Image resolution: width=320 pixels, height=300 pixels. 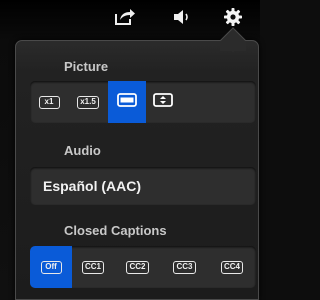 I want to click on zoom-1-5x-icon: x1.5, so click(x=88, y=102).